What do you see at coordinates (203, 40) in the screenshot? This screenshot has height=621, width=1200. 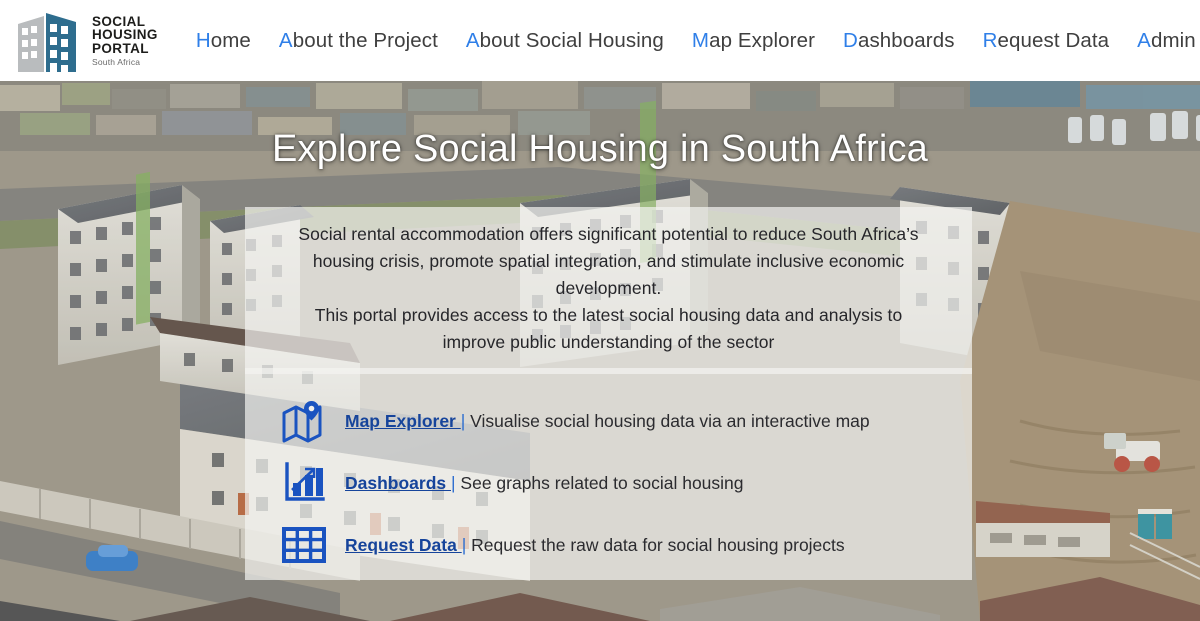 I see `nav-item-home-initial: H` at bounding box center [203, 40].